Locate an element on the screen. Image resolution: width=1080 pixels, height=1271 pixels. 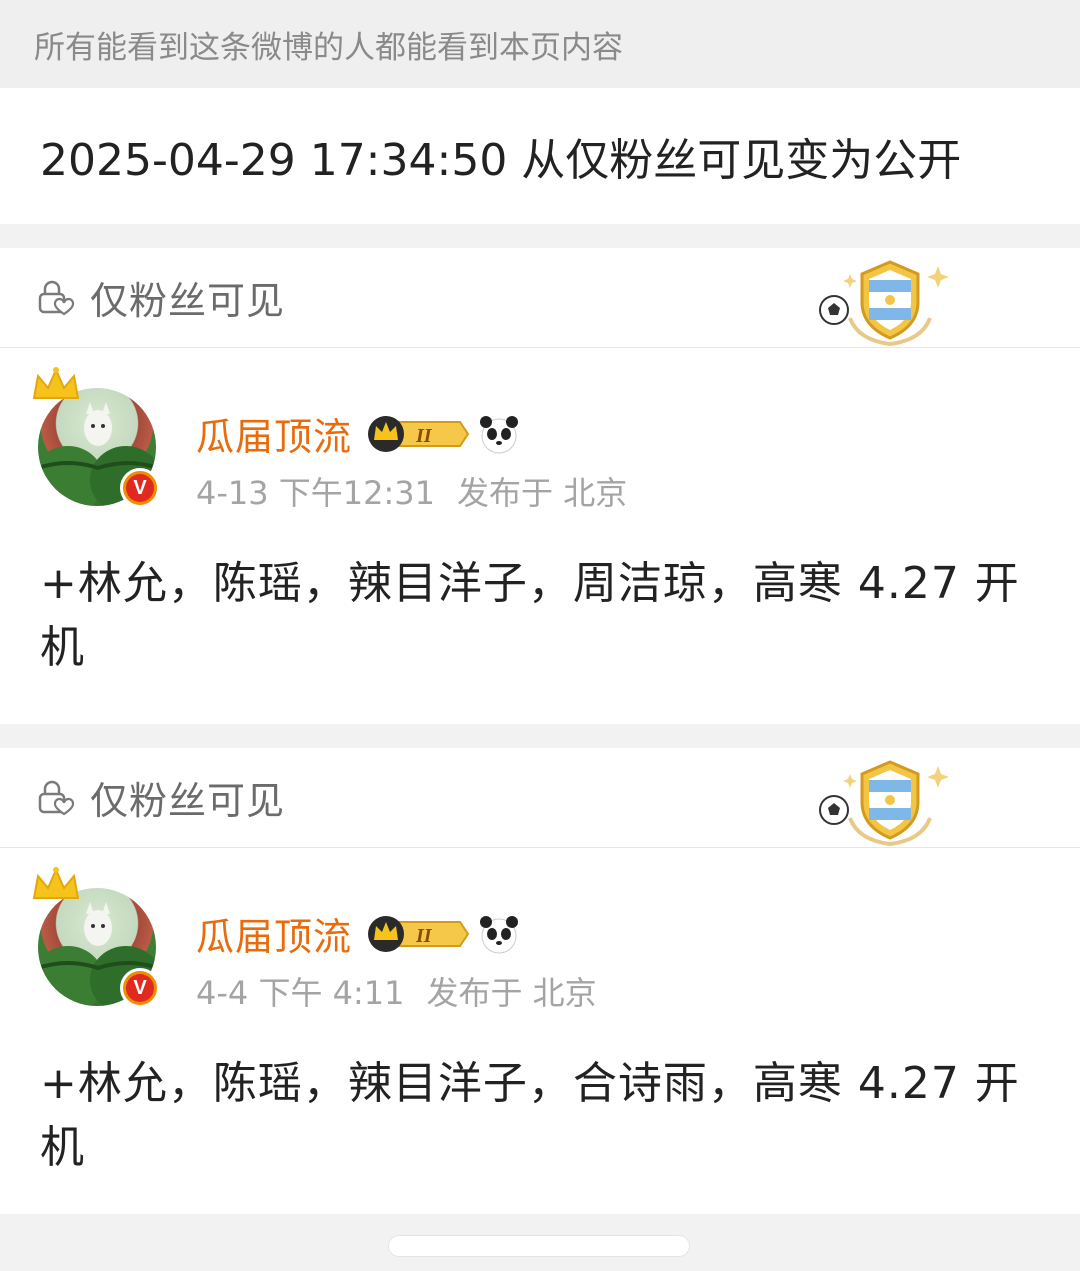
home-indicator is located at coordinates (539, 1246).